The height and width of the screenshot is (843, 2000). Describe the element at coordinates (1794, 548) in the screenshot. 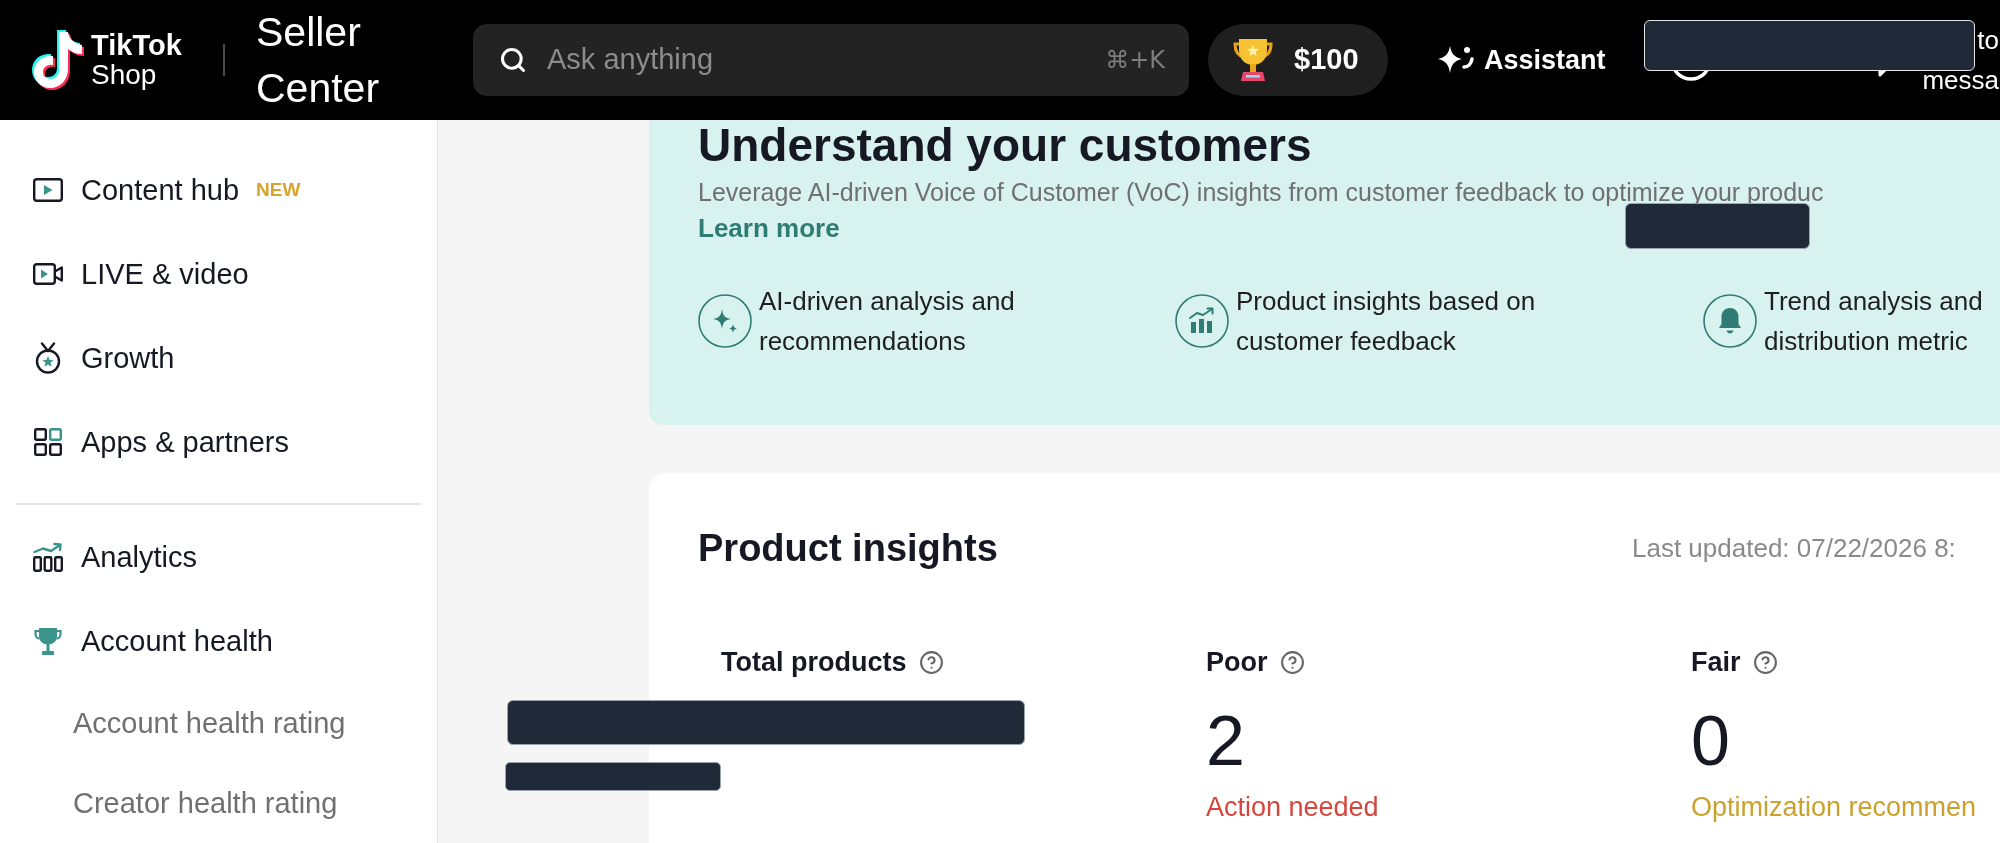

I see `last-updated-text: Last updated: 07/22/2026 8:` at that location.